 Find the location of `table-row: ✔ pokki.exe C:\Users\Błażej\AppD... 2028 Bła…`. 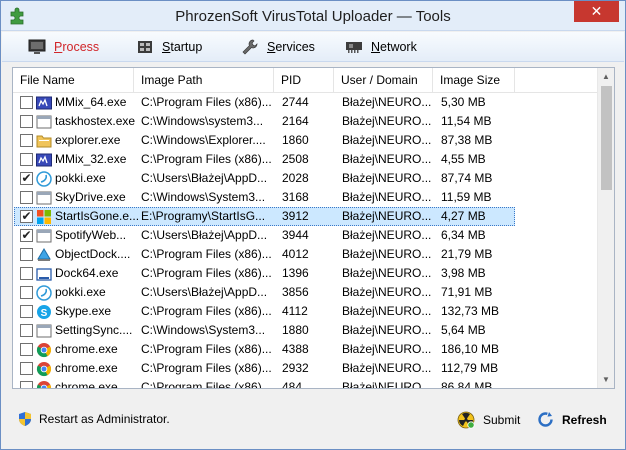

table-row: ✔ pokki.exe C:\Users\Błażej\AppD... 2028 Bła… is located at coordinates (305, 178).